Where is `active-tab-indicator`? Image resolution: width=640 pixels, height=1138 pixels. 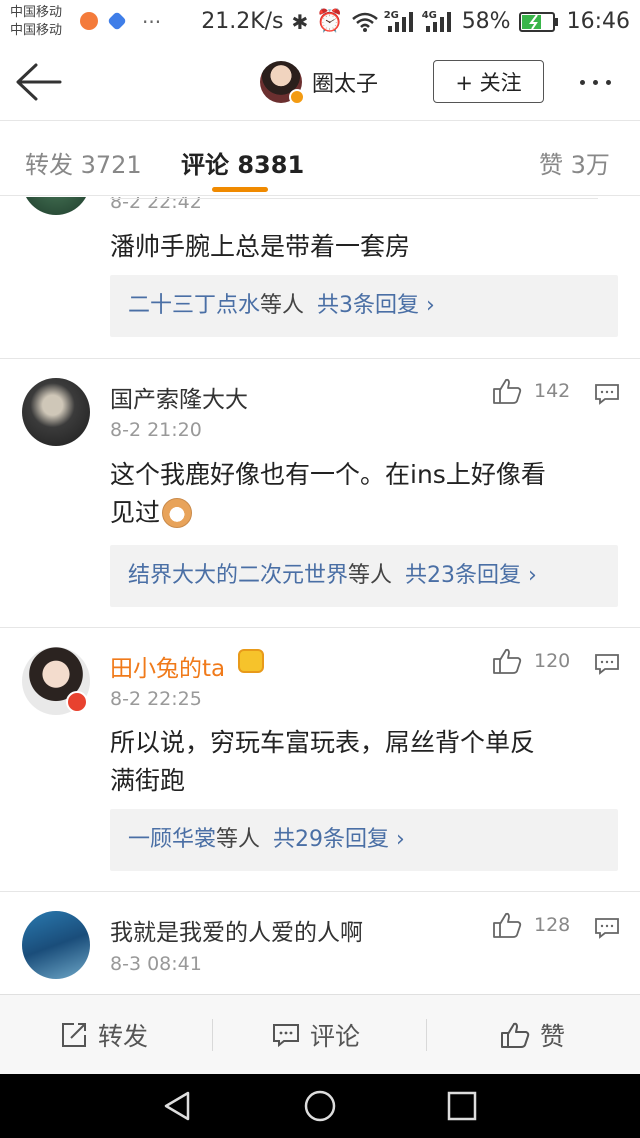 active-tab-indicator is located at coordinates (240, 189).